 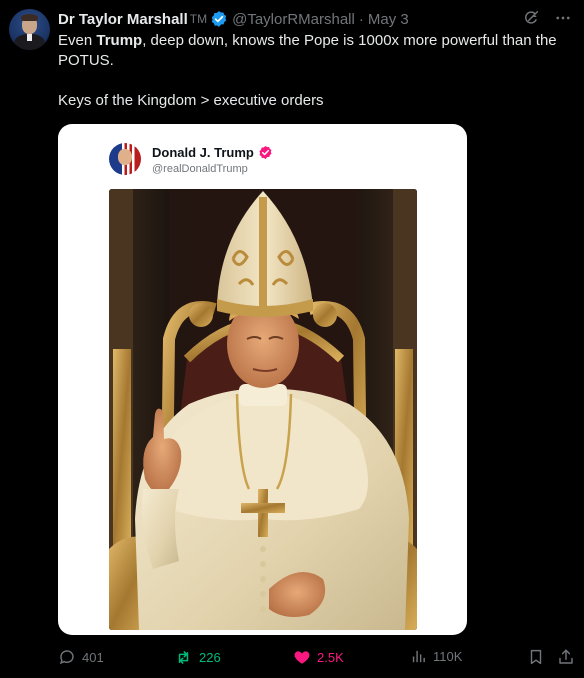 What do you see at coordinates (93, 657) in the screenshot?
I see `reply-count: 401` at bounding box center [93, 657].